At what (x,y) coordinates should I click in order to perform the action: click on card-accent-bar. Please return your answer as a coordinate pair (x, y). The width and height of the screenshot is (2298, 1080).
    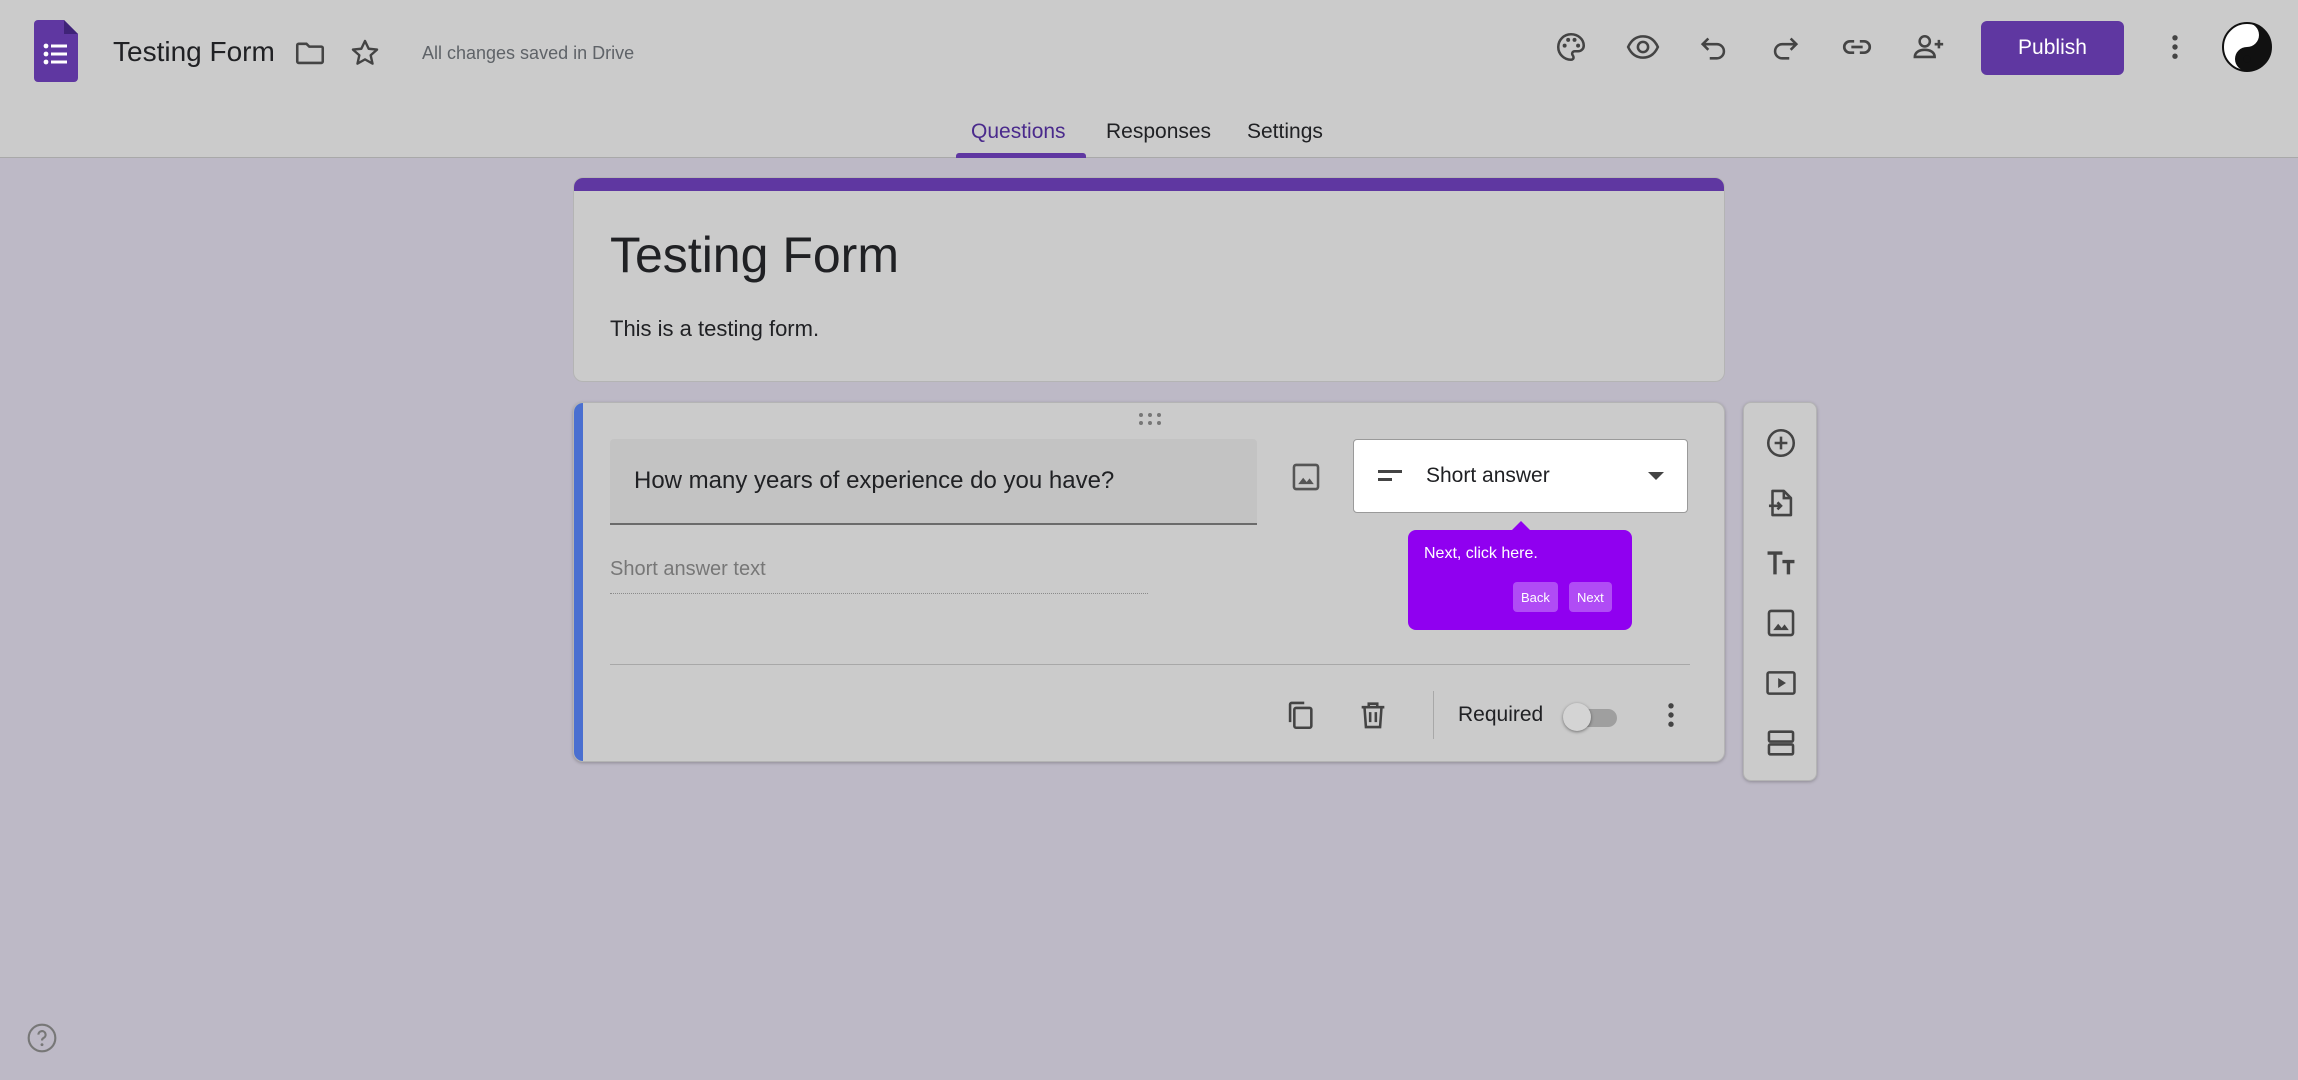
    Looking at the image, I should click on (1149, 184).